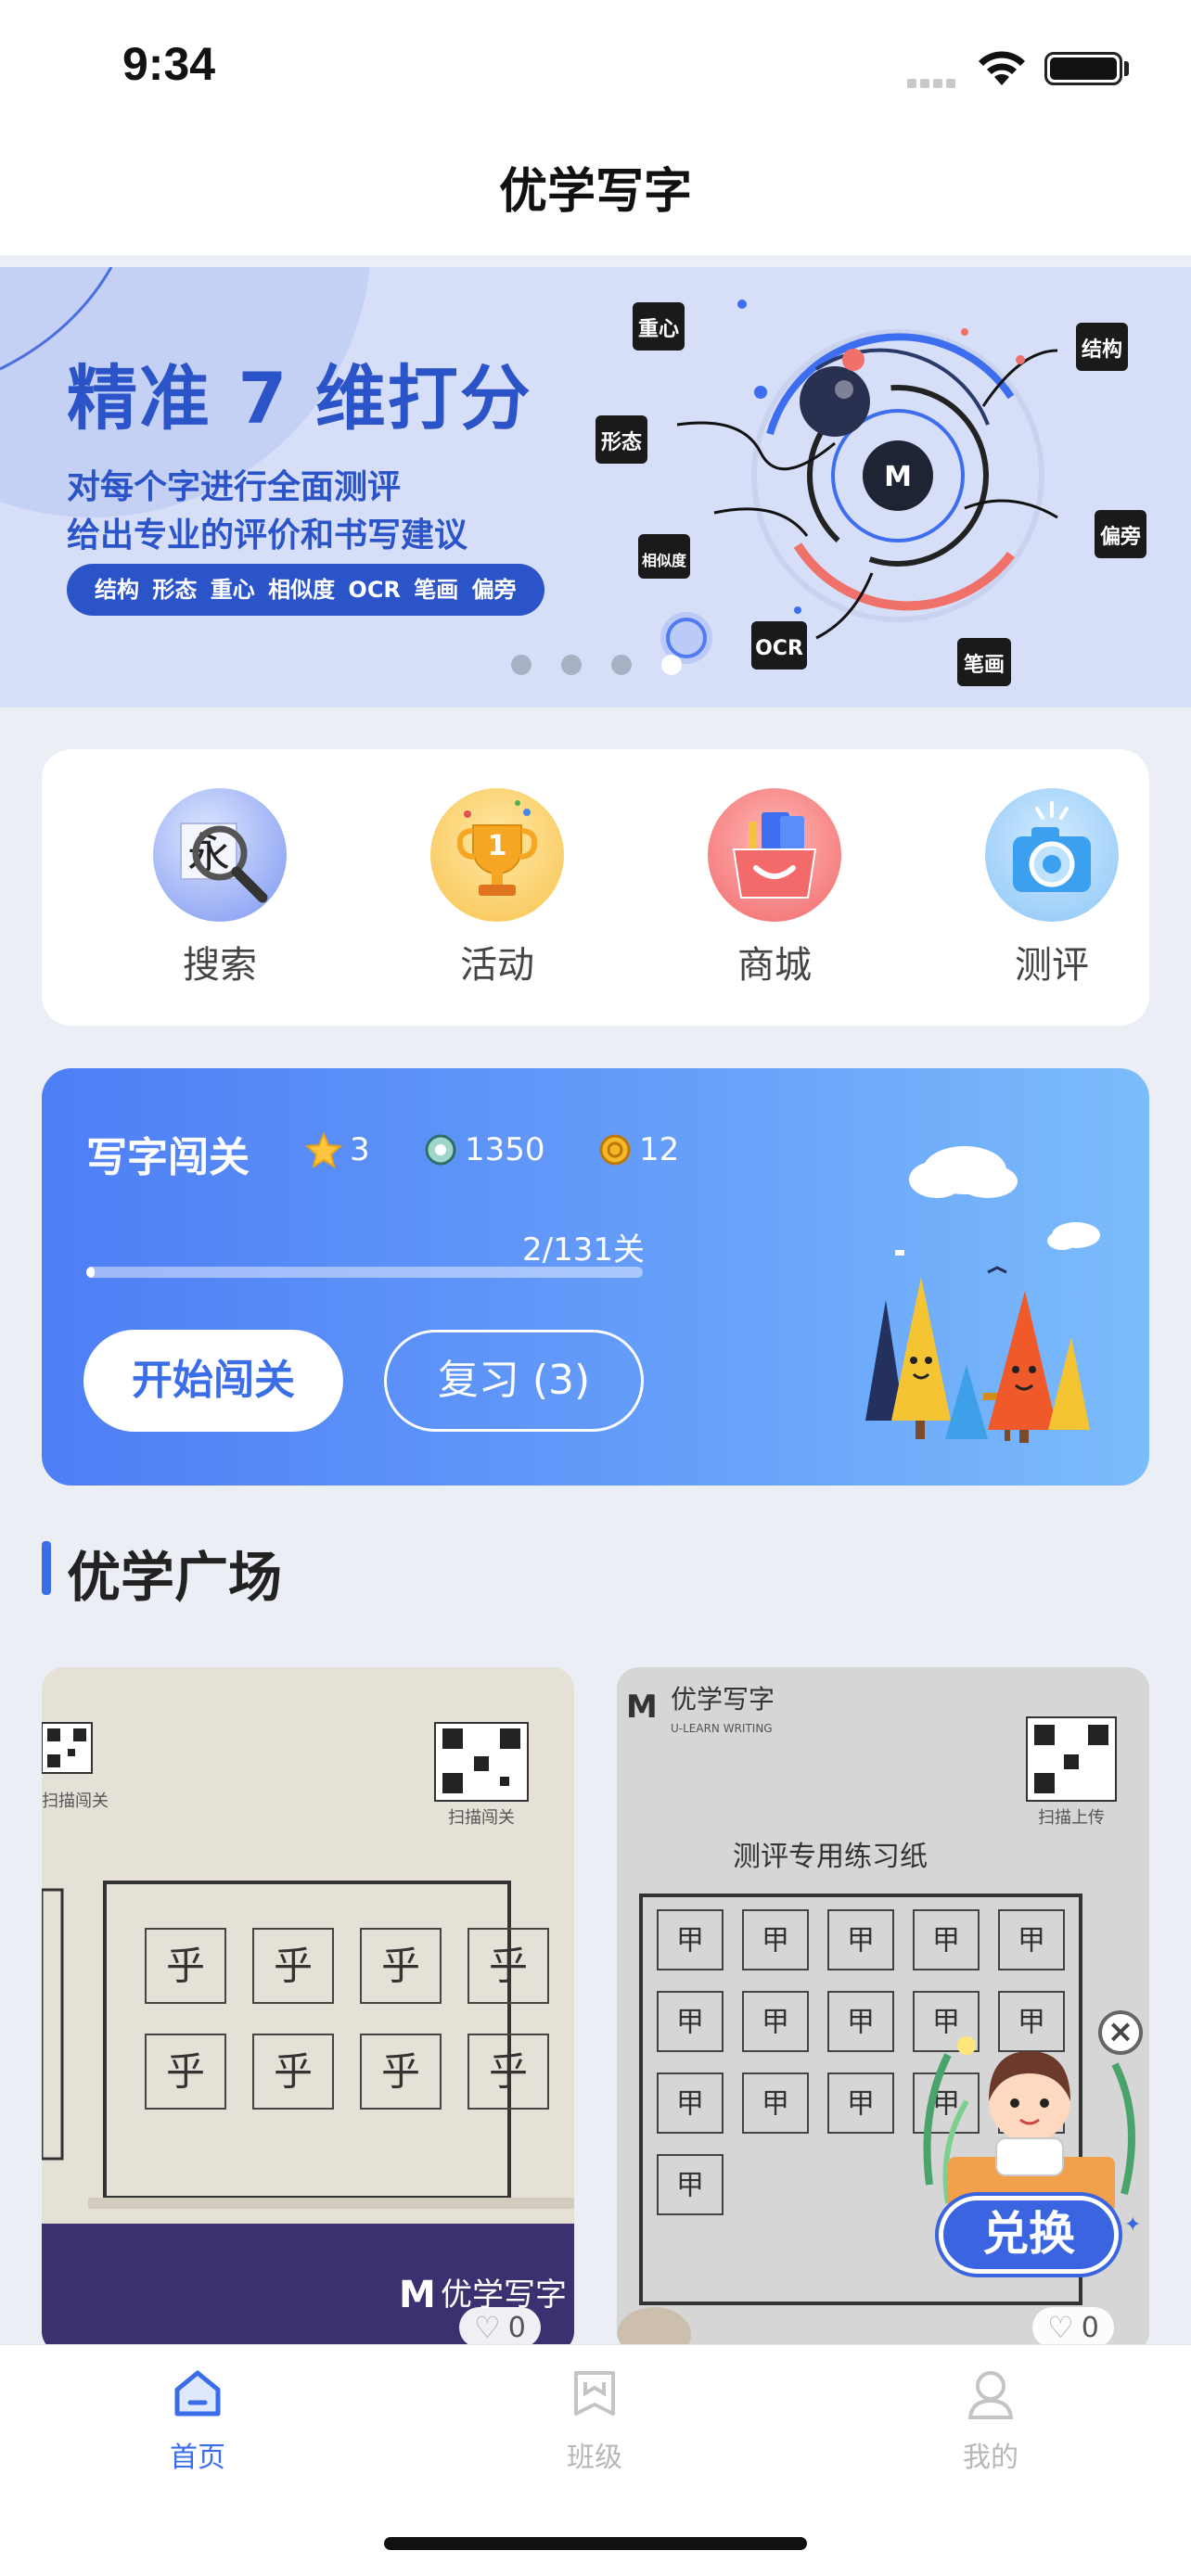 Image resolution: width=1191 pixels, height=2576 pixels. Describe the element at coordinates (440, 1150) in the screenshot. I see `gem-icon` at that location.